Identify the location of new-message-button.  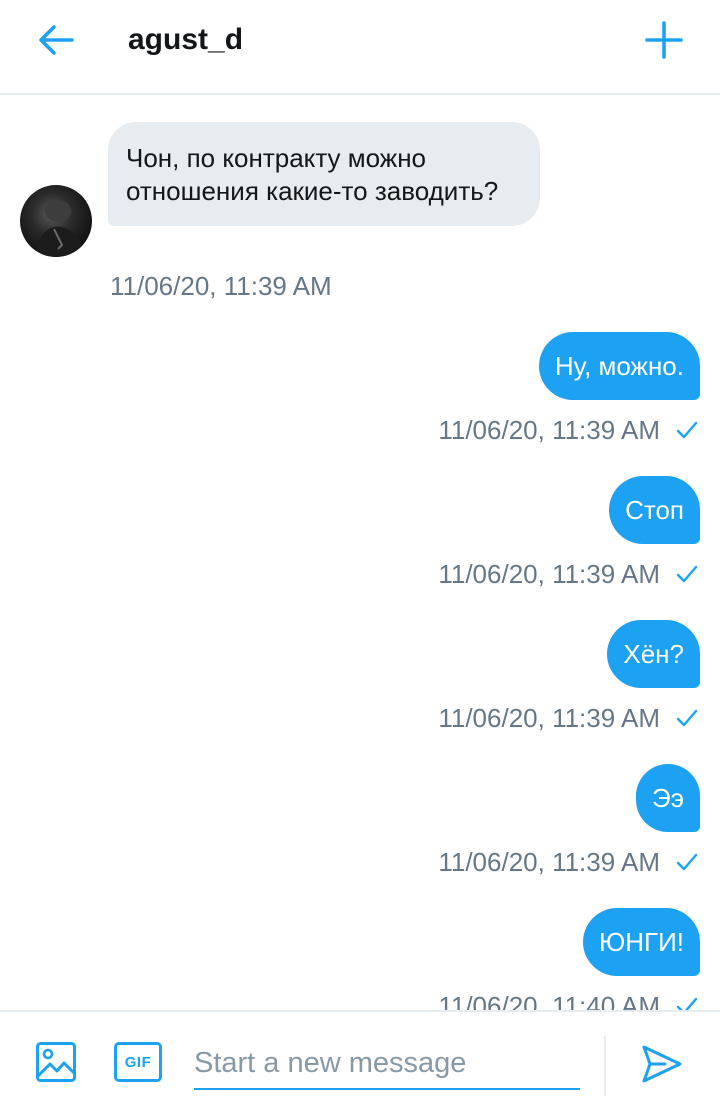
(664, 40).